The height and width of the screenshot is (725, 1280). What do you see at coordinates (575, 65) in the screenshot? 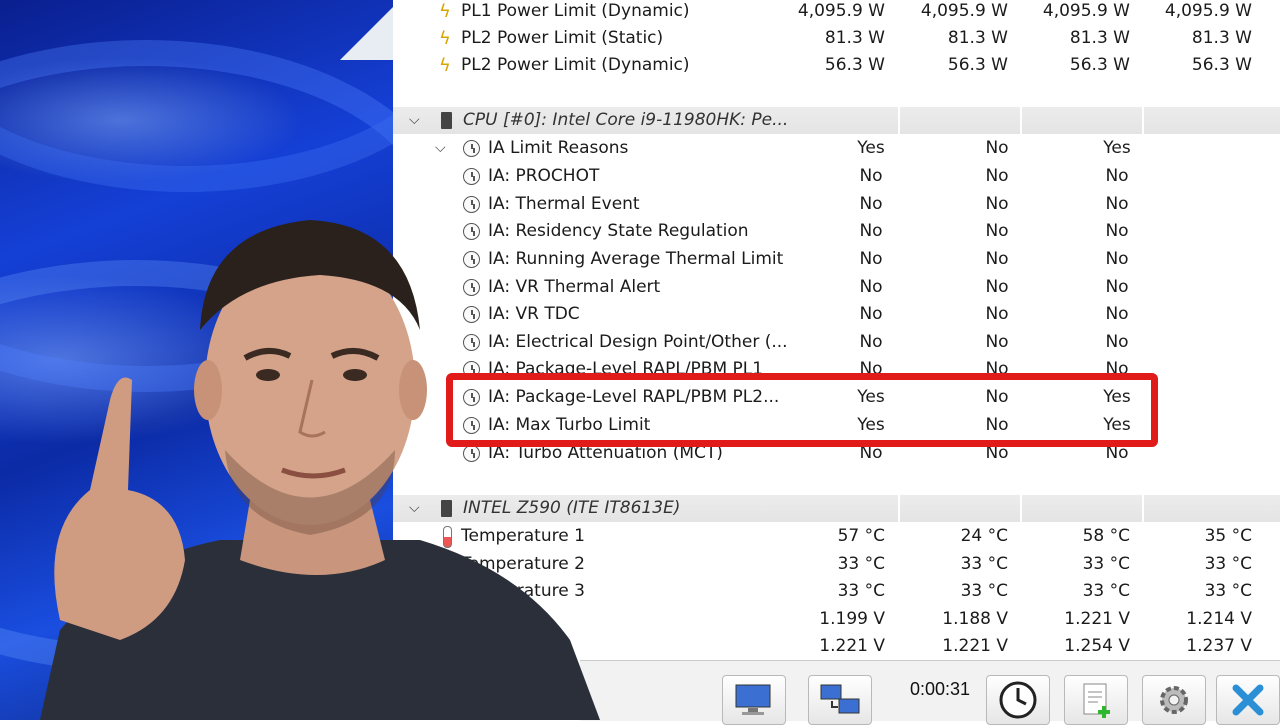
I see `sensor-label: PL2 Power Limit (Dynamic)` at bounding box center [575, 65].